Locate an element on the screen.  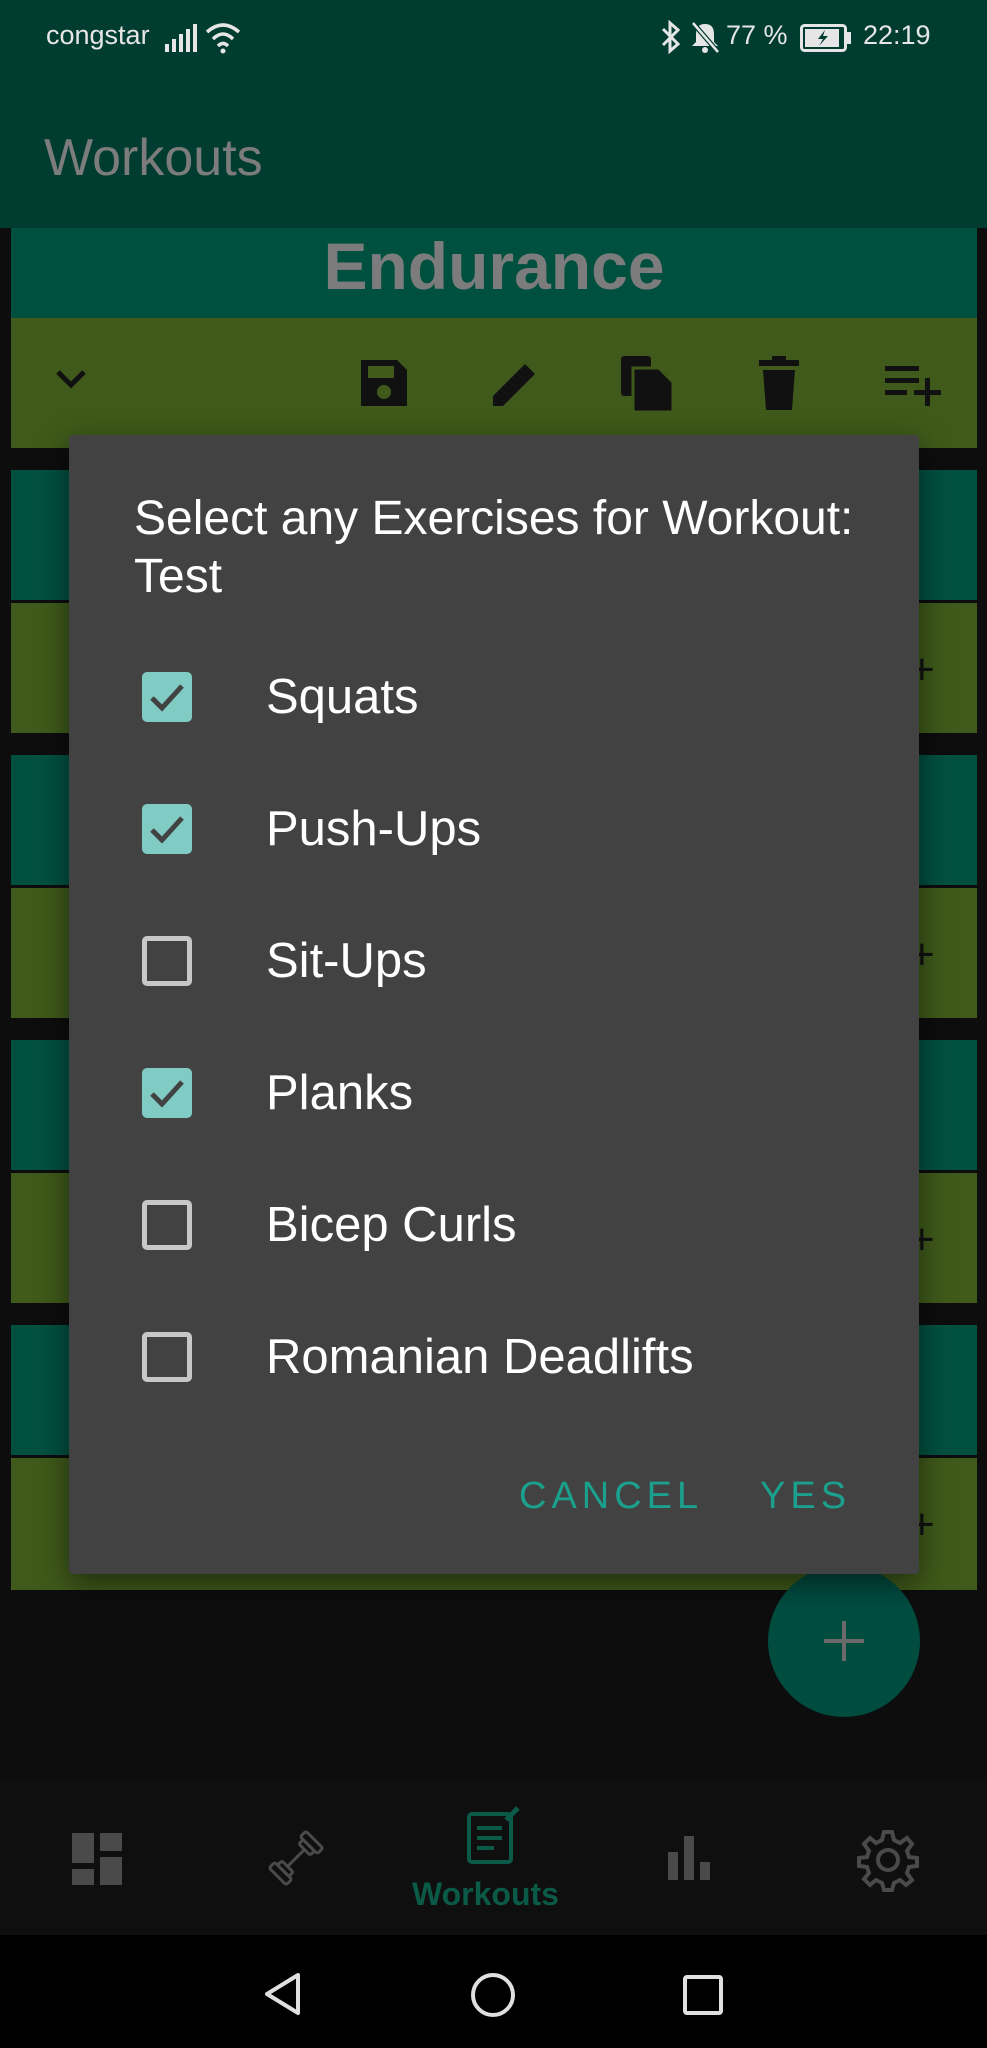
signal-icon is located at coordinates (181, 38).